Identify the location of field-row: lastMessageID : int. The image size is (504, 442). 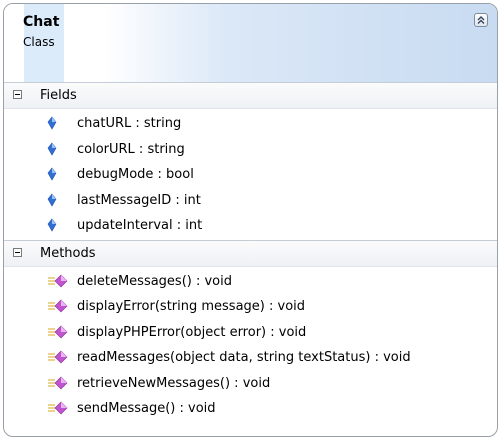
(250, 201).